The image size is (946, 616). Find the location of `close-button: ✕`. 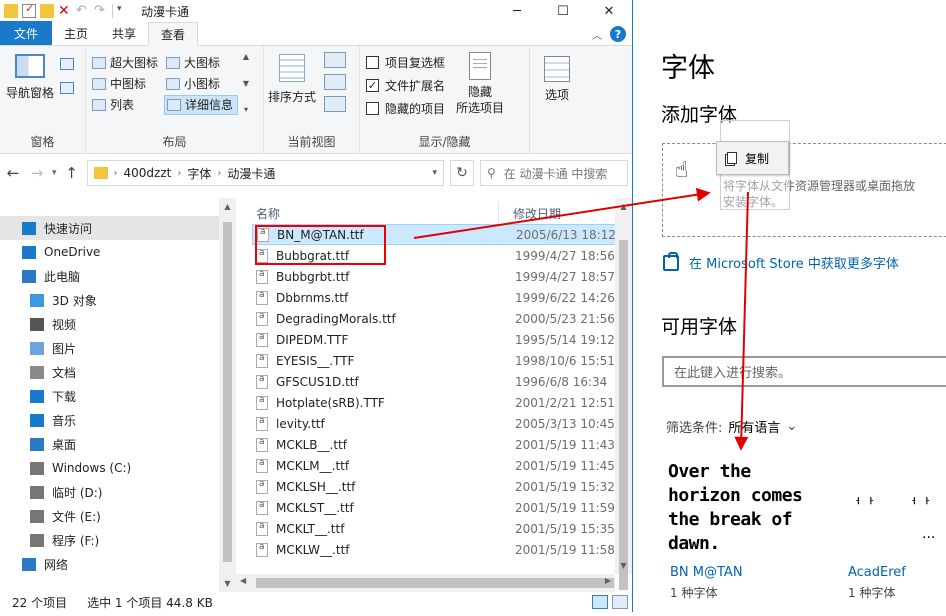

close-button: ✕ is located at coordinates (609, 11).